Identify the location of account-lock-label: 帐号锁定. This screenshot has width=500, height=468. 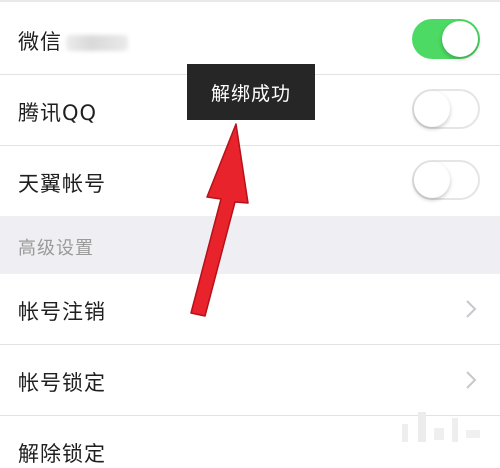
(62, 383).